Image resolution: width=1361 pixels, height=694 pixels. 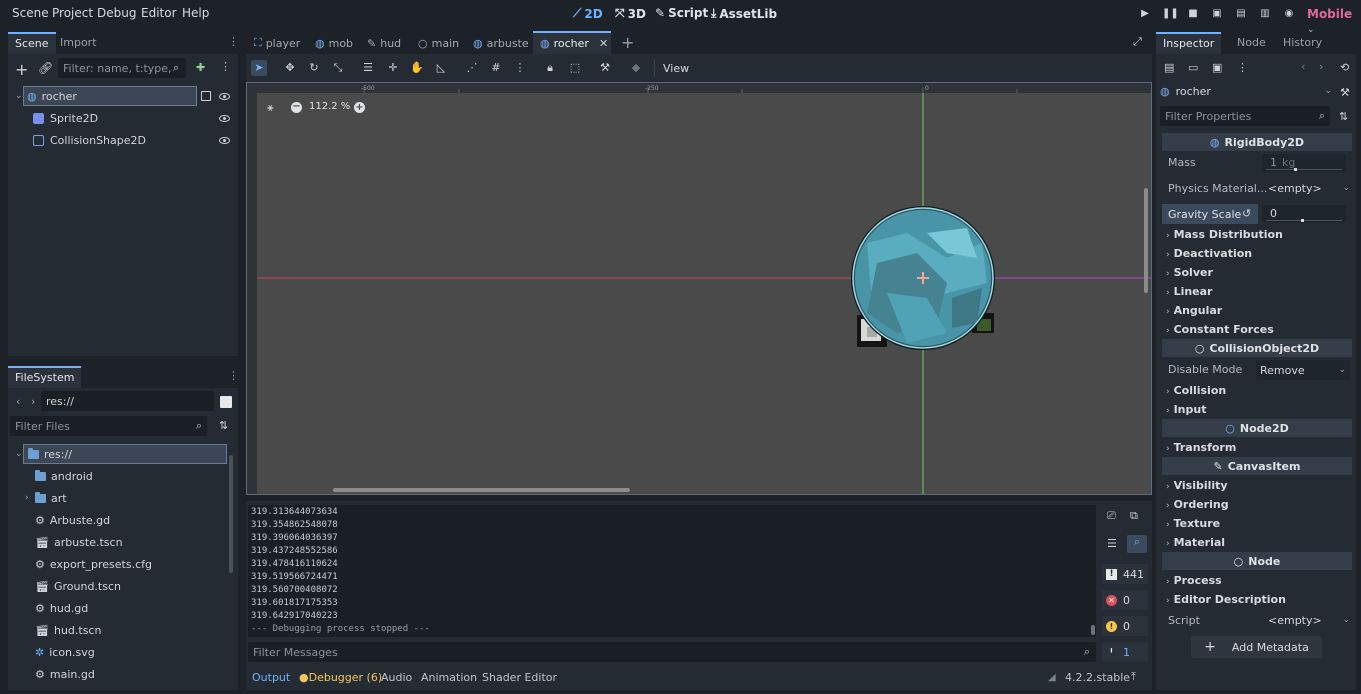 I want to click on add-tab-icon: +, so click(x=627, y=42).